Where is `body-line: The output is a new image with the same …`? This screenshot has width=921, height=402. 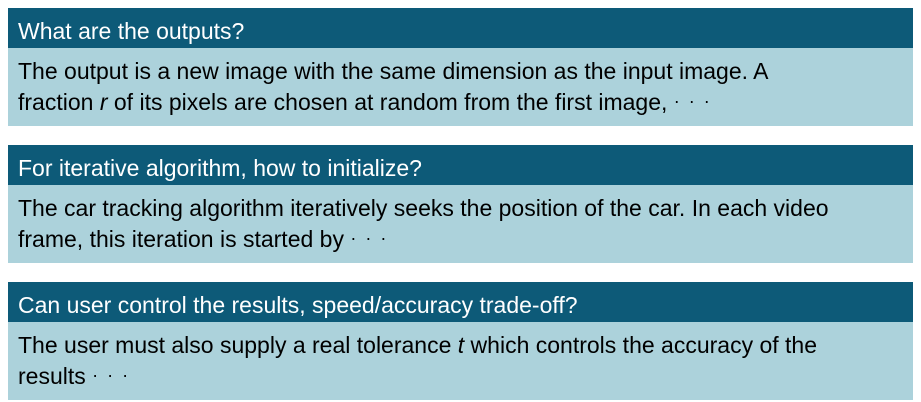
body-line: The output is a new image with the same … is located at coordinates (393, 71).